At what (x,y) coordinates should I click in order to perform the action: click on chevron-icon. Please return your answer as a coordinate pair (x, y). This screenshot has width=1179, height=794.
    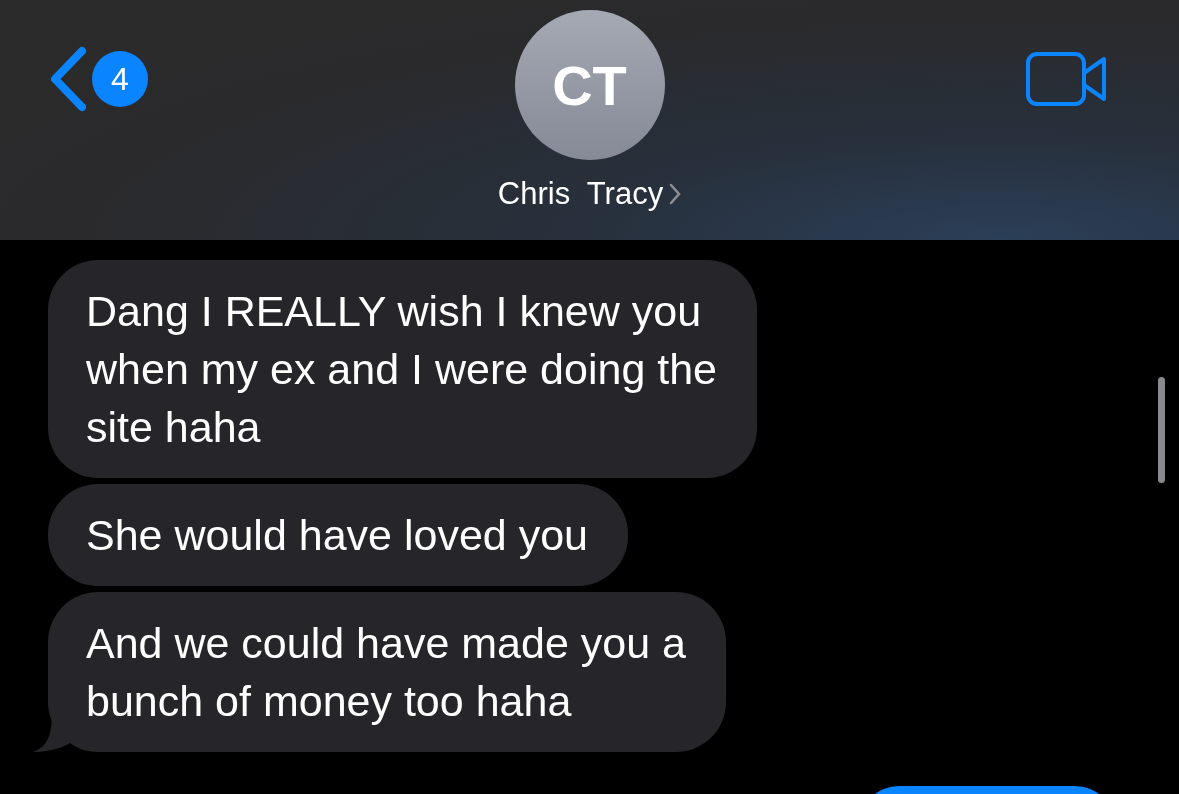
    Looking at the image, I should click on (675, 194).